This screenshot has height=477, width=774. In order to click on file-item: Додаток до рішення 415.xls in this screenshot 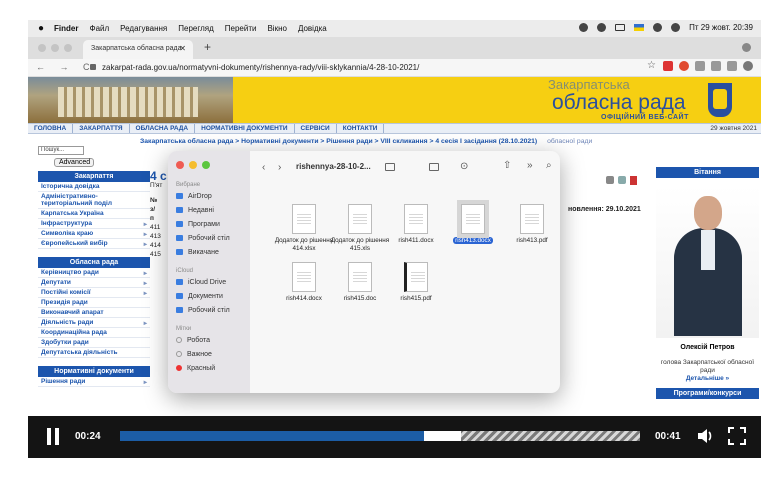, I will do `click(360, 228)`.